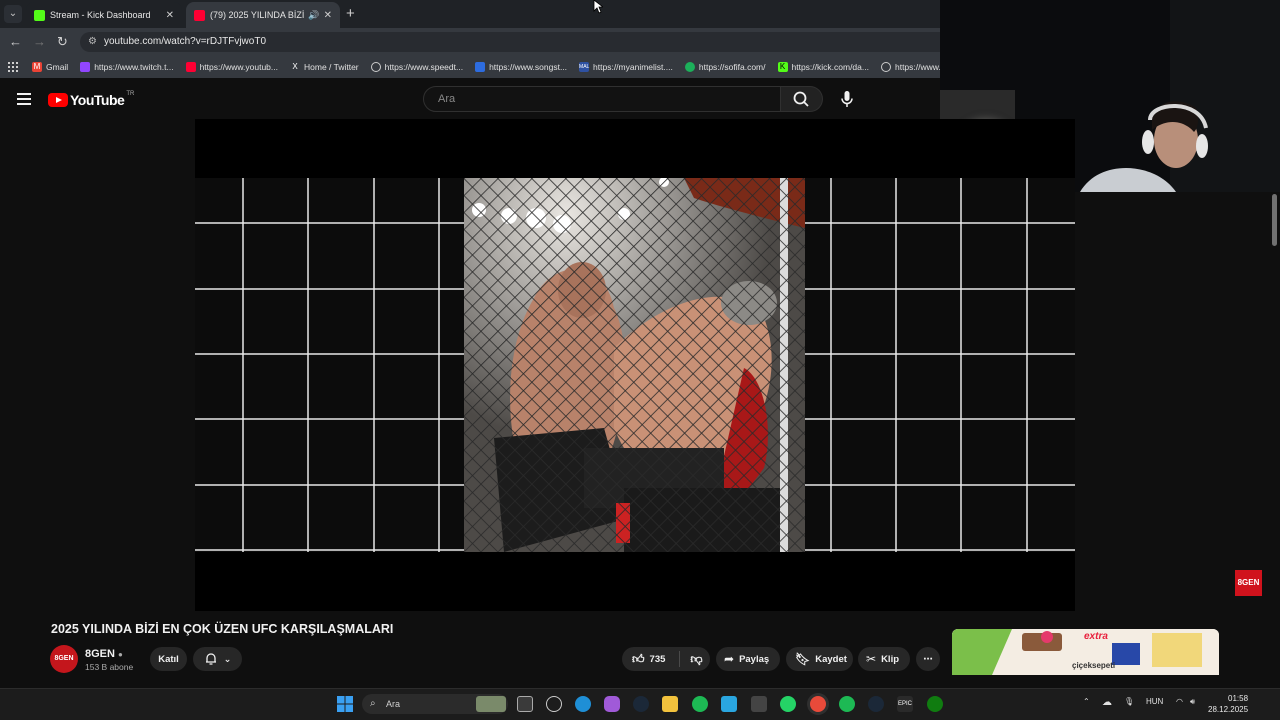 This screenshot has width=1280, height=720. Describe the element at coordinates (670, 704) in the screenshot. I see `file-explorer-icon` at that location.